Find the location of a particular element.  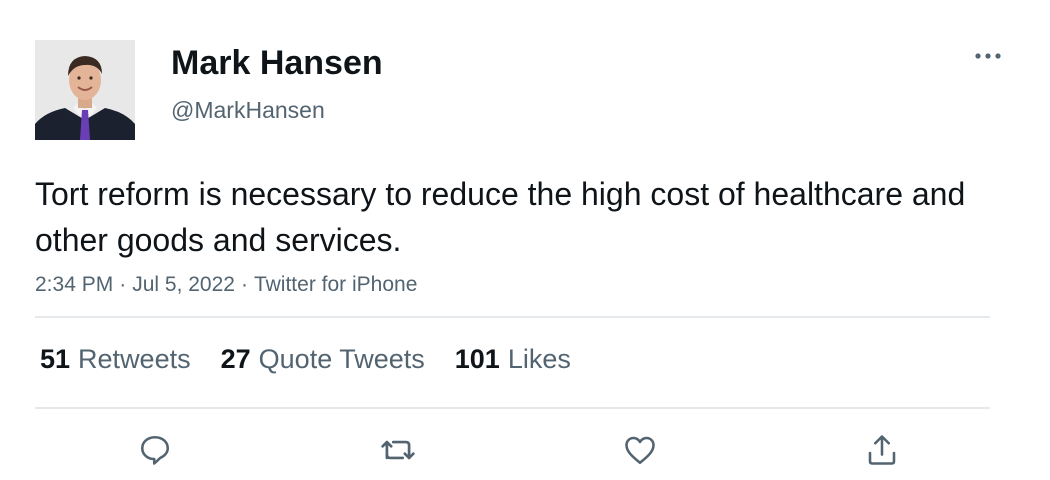

avatar is located at coordinates (85, 90).